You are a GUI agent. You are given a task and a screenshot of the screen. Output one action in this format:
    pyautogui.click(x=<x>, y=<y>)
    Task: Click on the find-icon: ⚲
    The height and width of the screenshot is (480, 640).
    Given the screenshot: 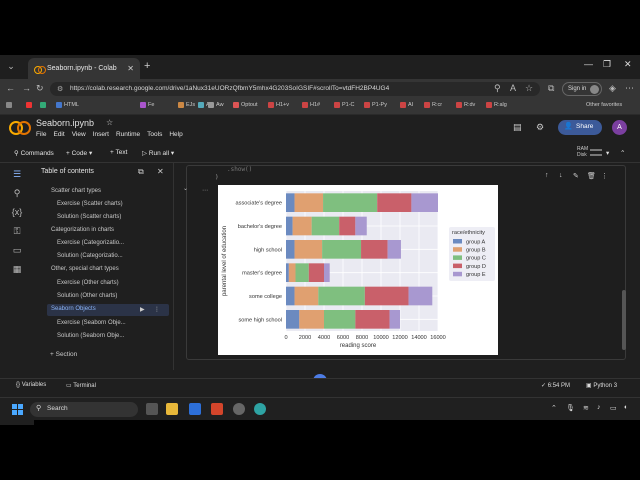 What is the action you would take?
    pyautogui.click(x=17, y=193)
    